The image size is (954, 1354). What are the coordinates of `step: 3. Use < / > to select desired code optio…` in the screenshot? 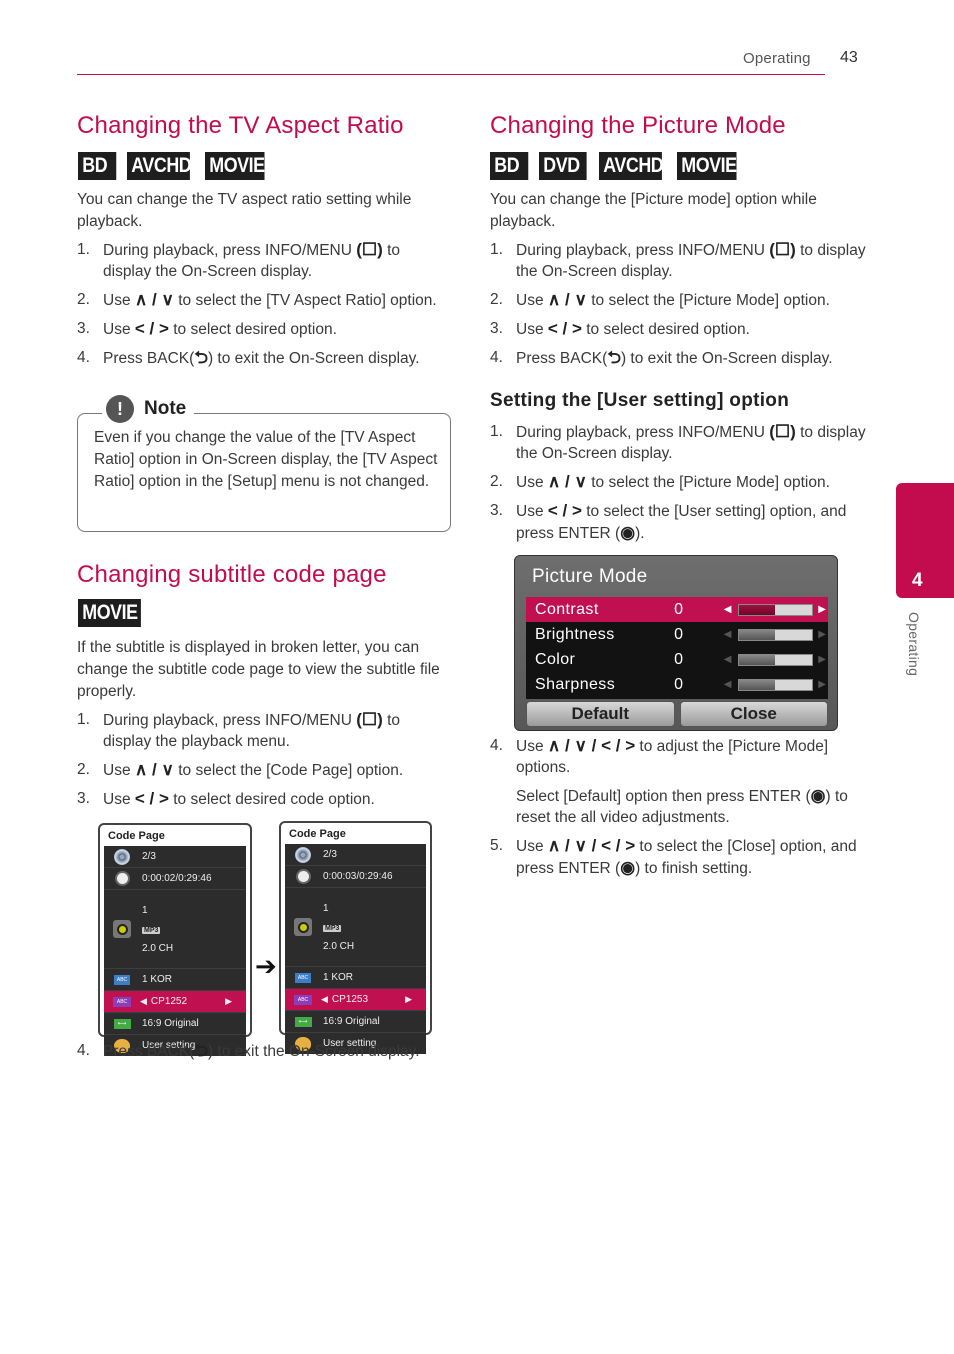 It's located at (226, 798).